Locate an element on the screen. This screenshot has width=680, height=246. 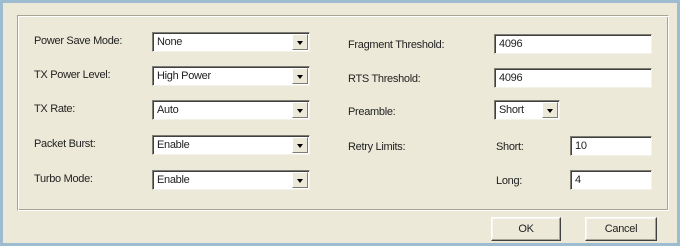
packet-burst-select: Enable is located at coordinates (231, 145).